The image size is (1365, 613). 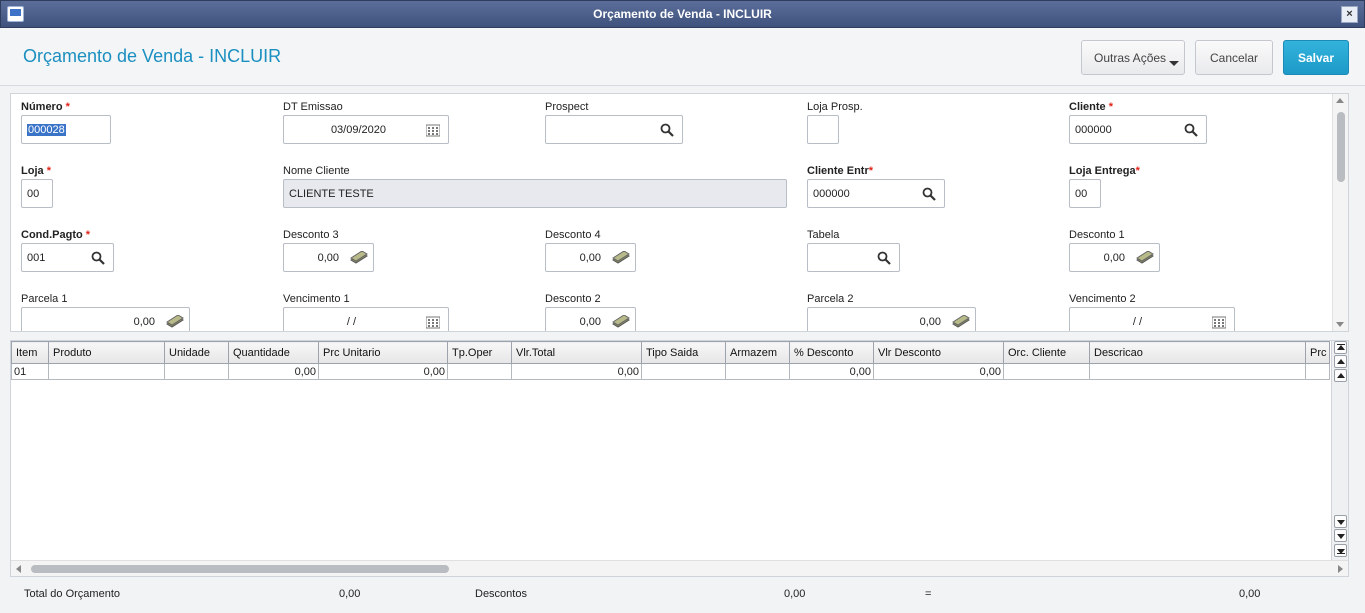 I want to click on numero-input: 000028, so click(x=66, y=129).